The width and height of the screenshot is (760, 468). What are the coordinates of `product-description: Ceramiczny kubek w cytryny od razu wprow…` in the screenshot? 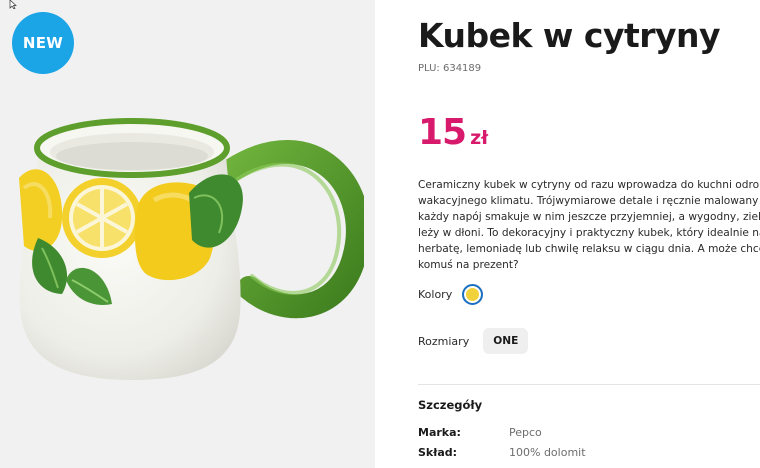 It's located at (589, 225).